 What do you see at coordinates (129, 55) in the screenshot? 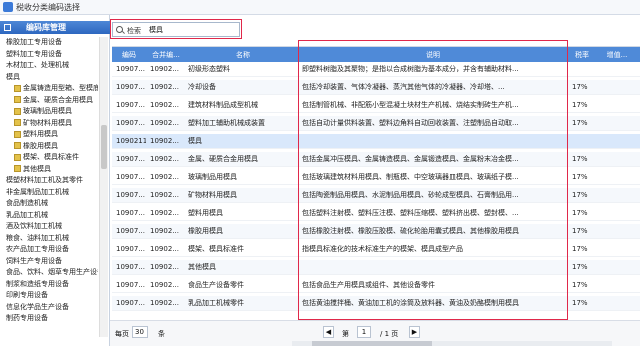
I see `col-code: 编码` at bounding box center [129, 55].